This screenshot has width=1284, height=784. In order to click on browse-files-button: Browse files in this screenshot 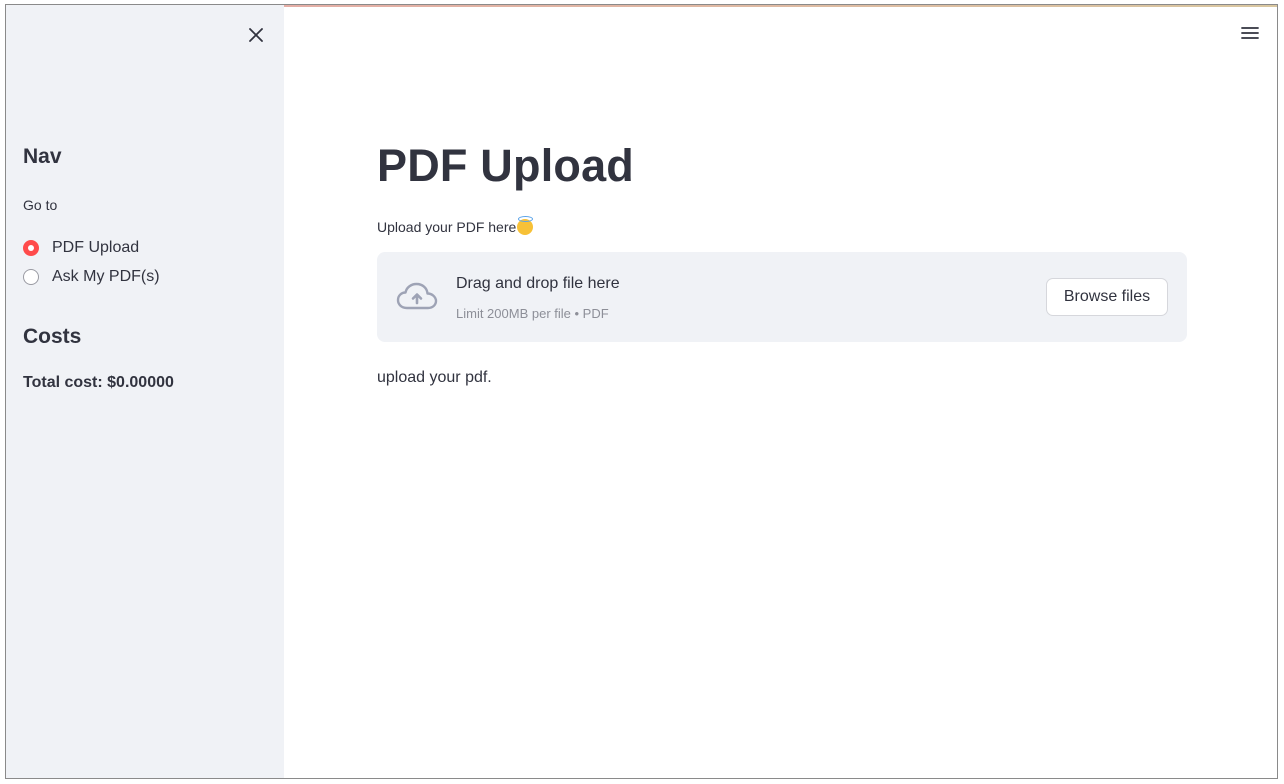, I will do `click(1107, 297)`.